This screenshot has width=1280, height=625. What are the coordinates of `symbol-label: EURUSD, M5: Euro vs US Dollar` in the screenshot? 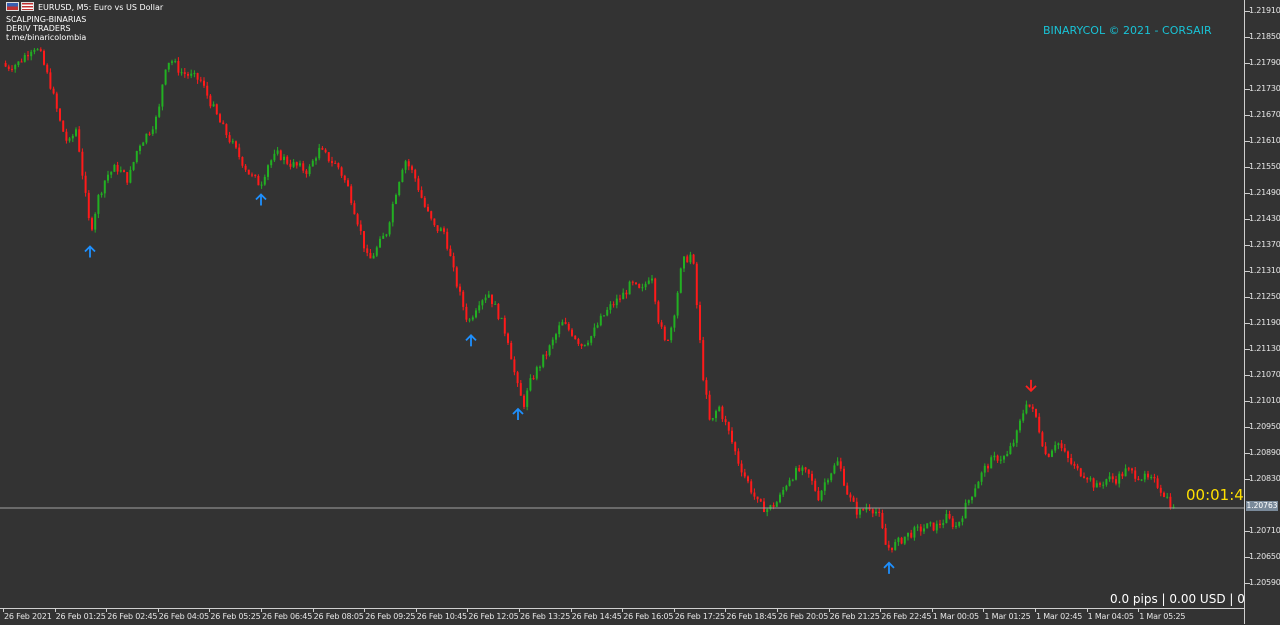 It's located at (101, 7).